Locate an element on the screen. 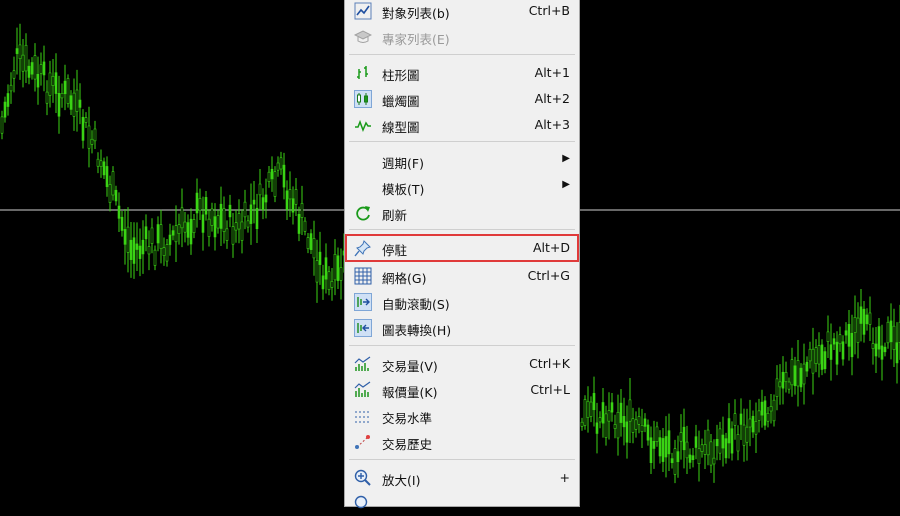 This screenshot has width=900, height=516. menu-item-dock: 停駐 Alt+D is located at coordinates (462, 248).